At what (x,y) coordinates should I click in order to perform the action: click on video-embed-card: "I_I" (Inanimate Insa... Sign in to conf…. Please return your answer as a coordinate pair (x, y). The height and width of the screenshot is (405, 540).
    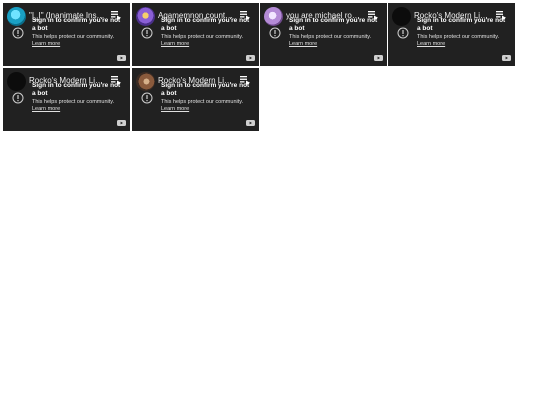
    Looking at the image, I should click on (66, 34).